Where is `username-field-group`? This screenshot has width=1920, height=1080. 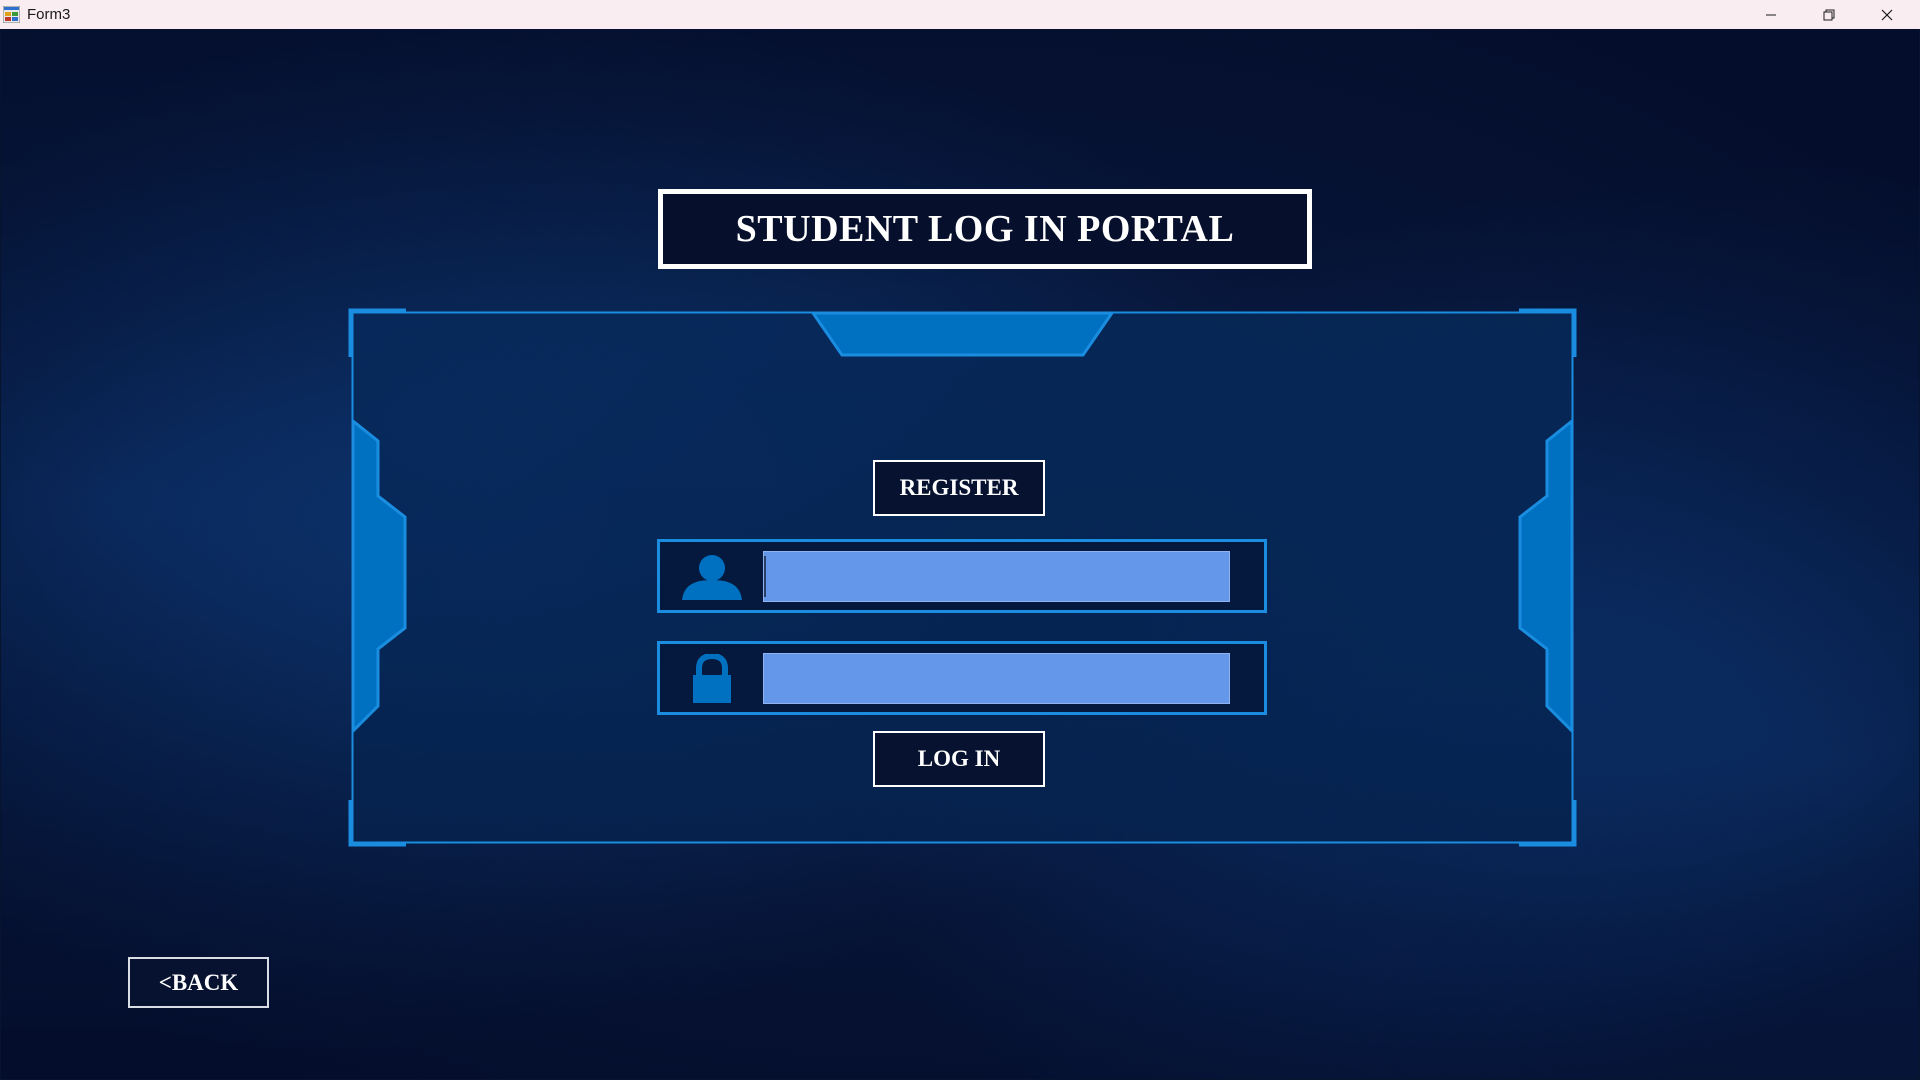 username-field-group is located at coordinates (962, 576).